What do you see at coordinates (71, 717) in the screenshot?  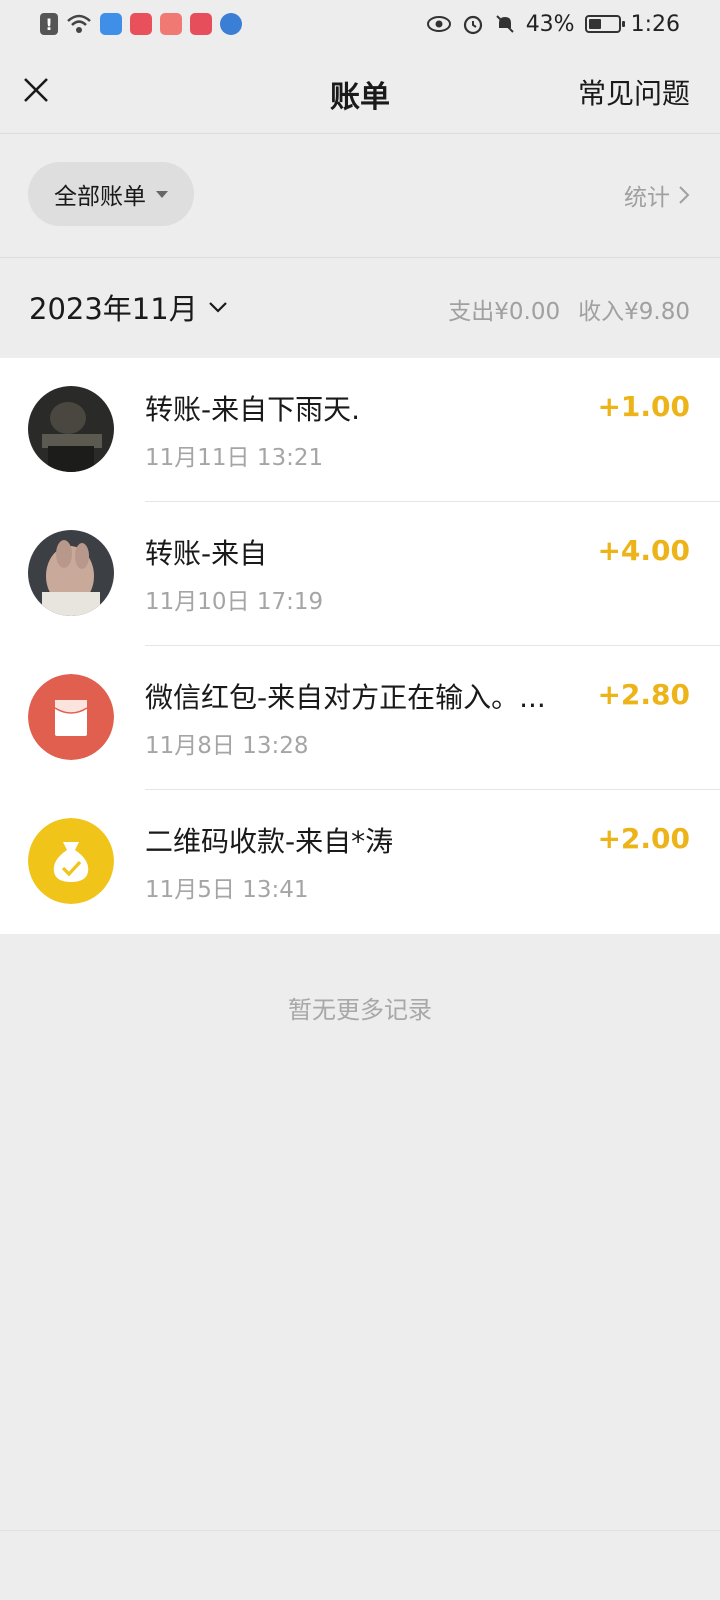 I see `red-packet-icon` at bounding box center [71, 717].